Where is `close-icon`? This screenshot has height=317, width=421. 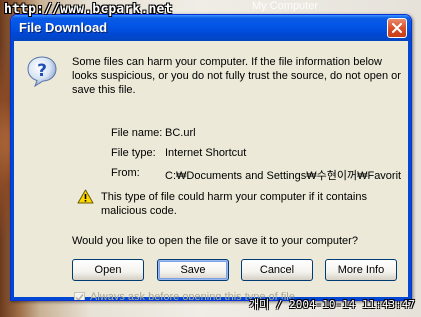 close-icon is located at coordinates (397, 28).